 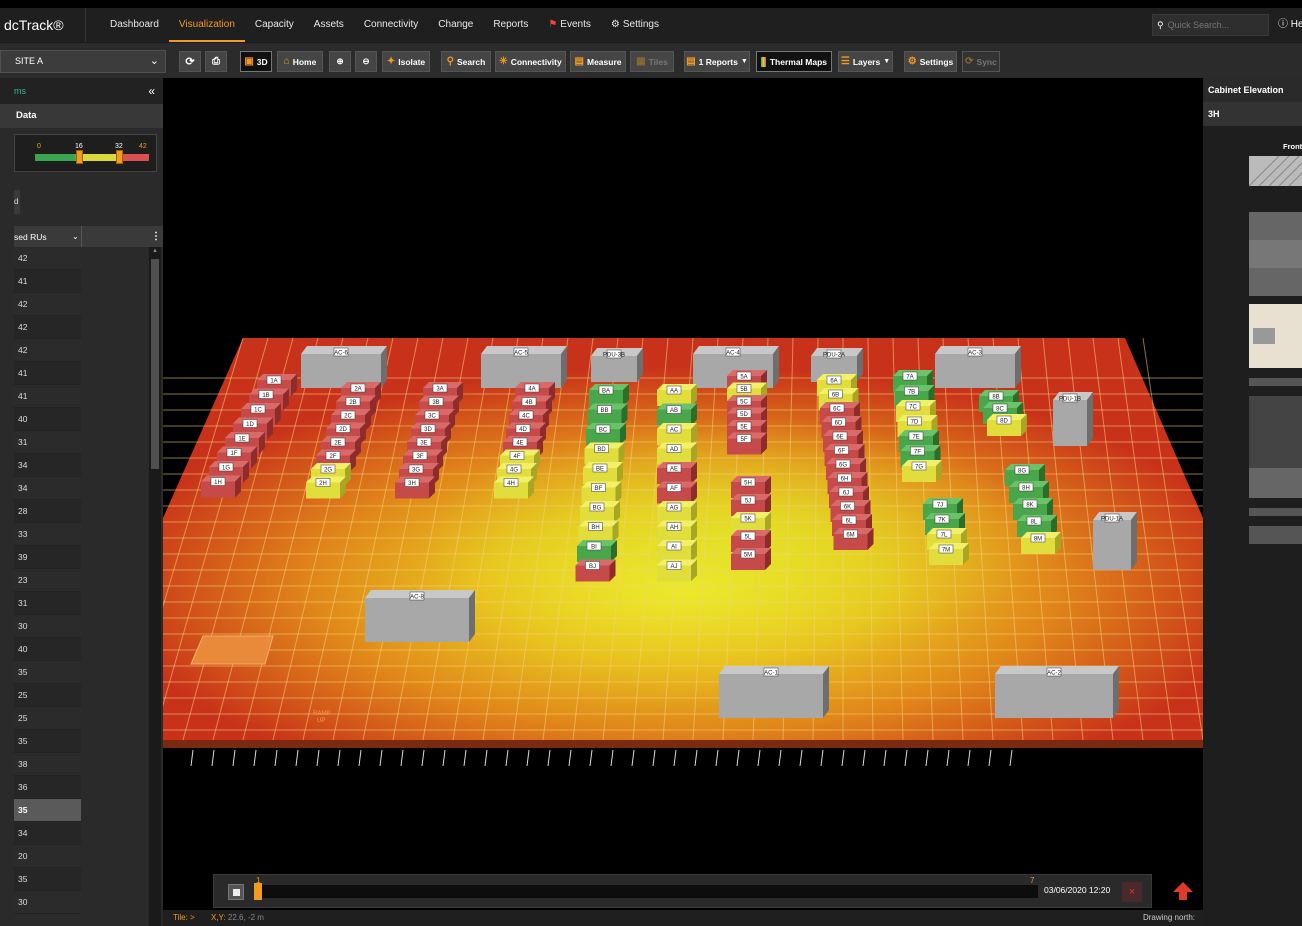 What do you see at coordinates (652, 61) in the screenshot?
I see `tiles-button: ▦ Tiles` at bounding box center [652, 61].